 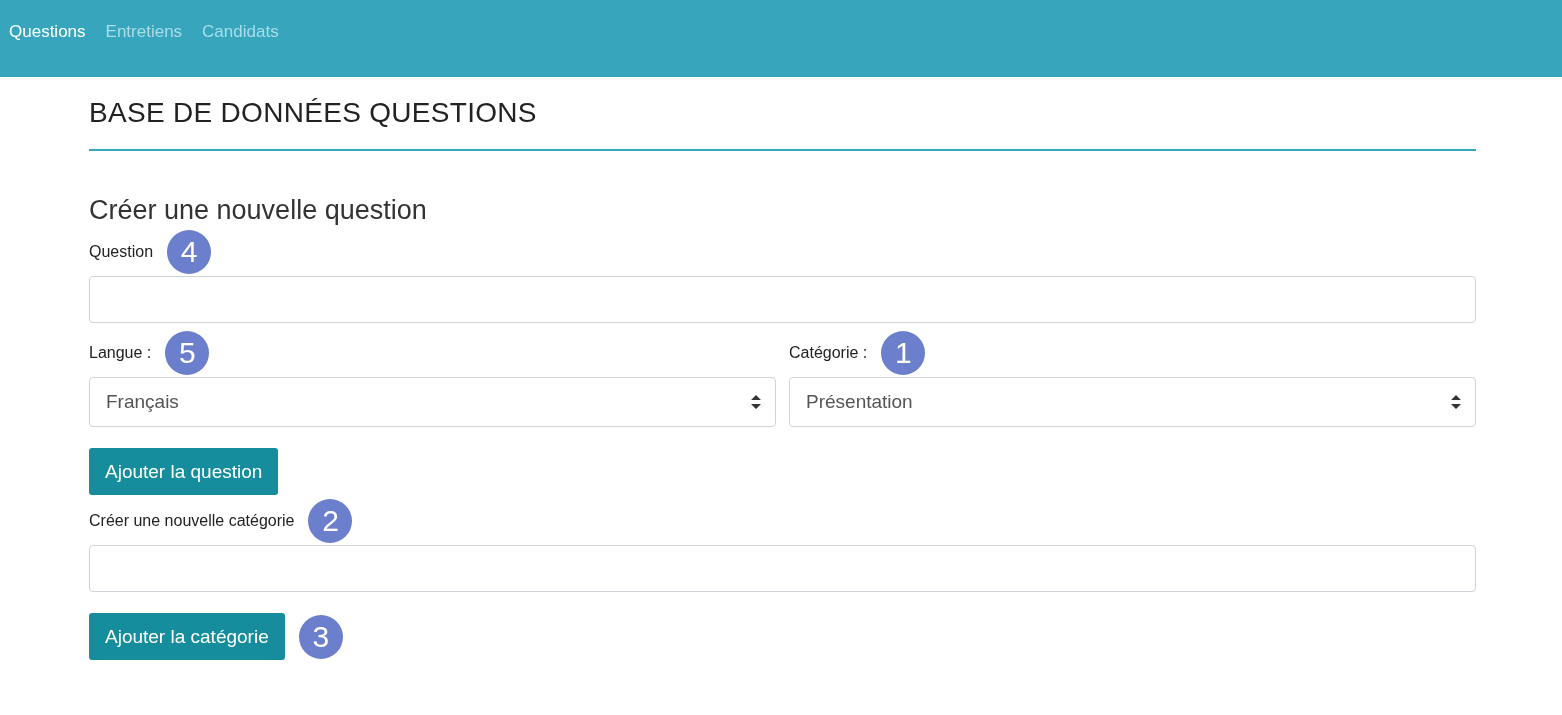 I want to click on field-label: Créer une nouvelle catégorie, so click(x=192, y=521).